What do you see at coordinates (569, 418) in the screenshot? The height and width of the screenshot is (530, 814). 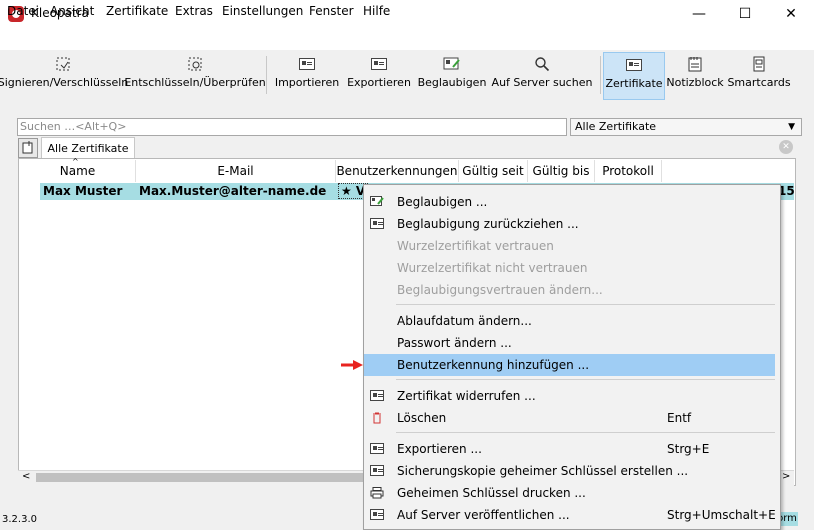 I see `menu-item-delete: Löschen Entf` at bounding box center [569, 418].